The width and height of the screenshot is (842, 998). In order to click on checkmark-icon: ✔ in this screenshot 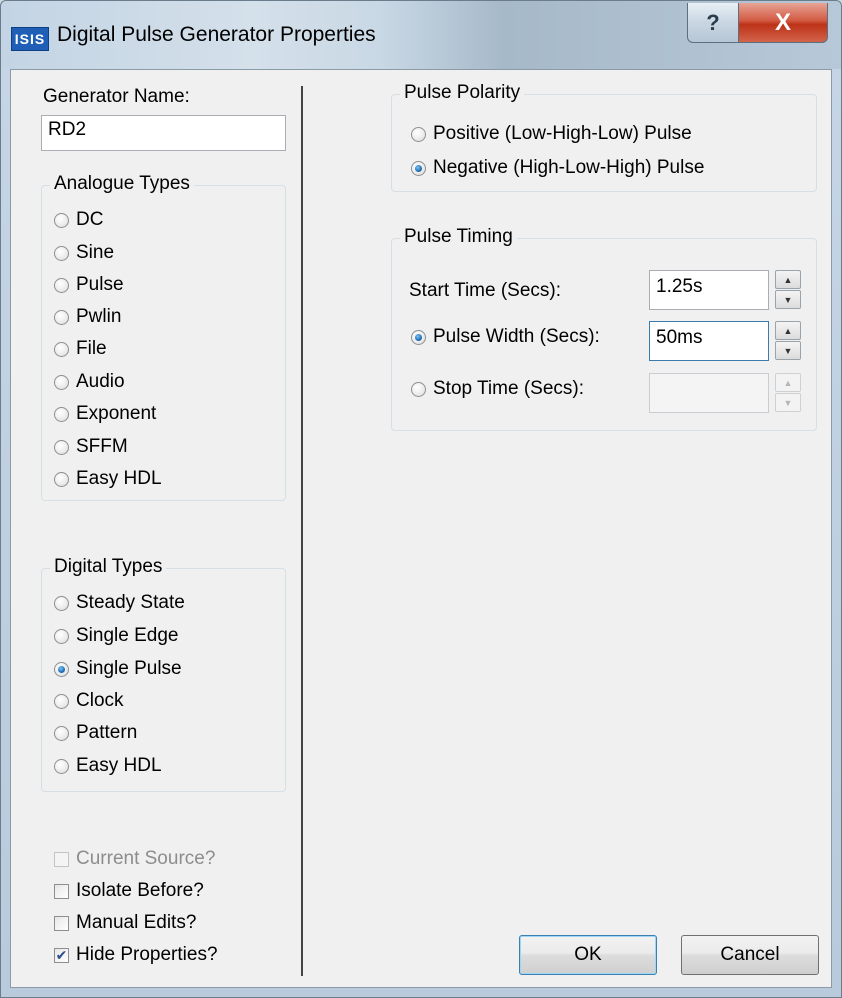, I will do `click(61, 955)`.